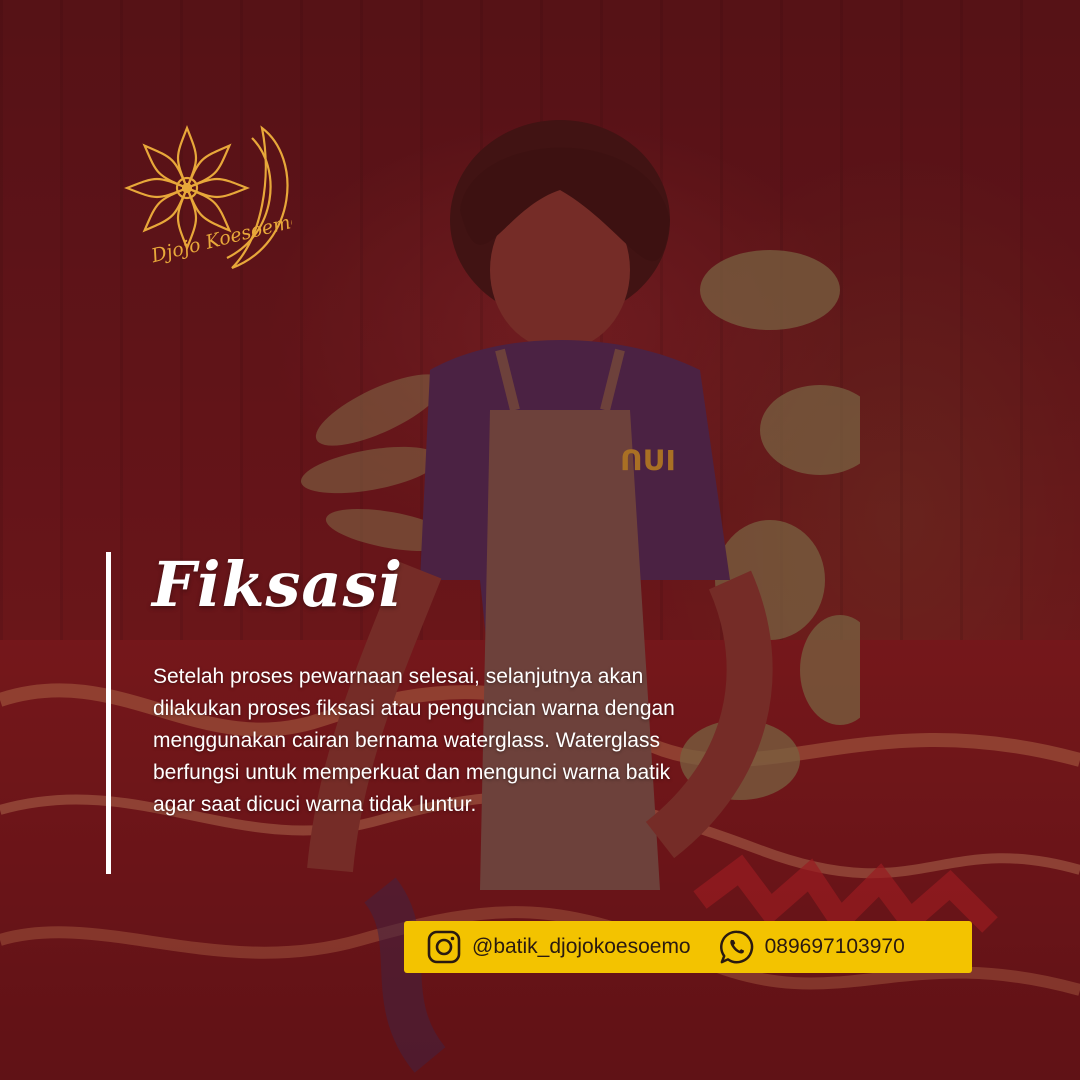 This screenshot has height=1080, width=1080. I want to click on brand-logo: Djojo Koesoemo, so click(208, 197).